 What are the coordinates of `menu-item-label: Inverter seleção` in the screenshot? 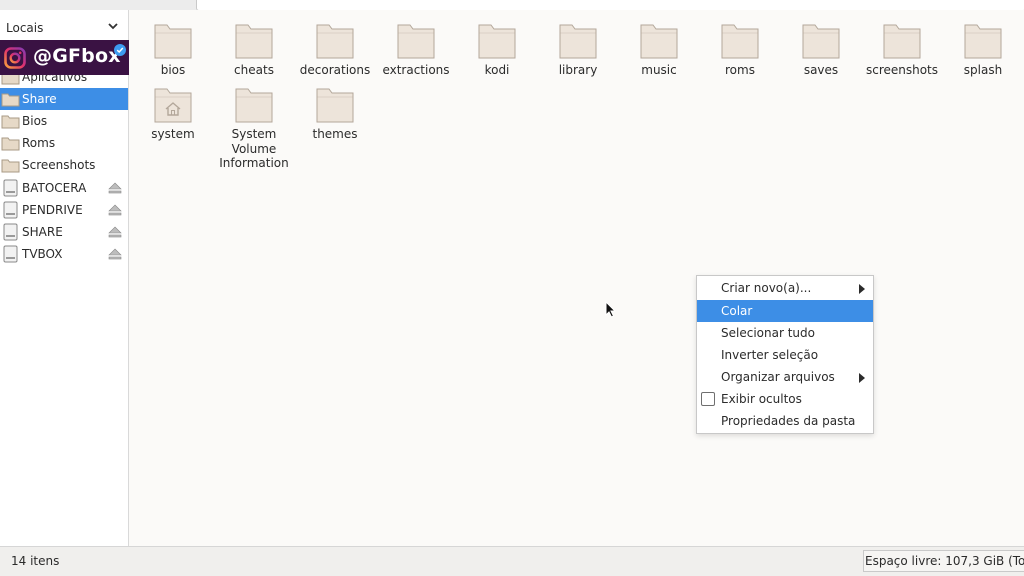 It's located at (770, 355).